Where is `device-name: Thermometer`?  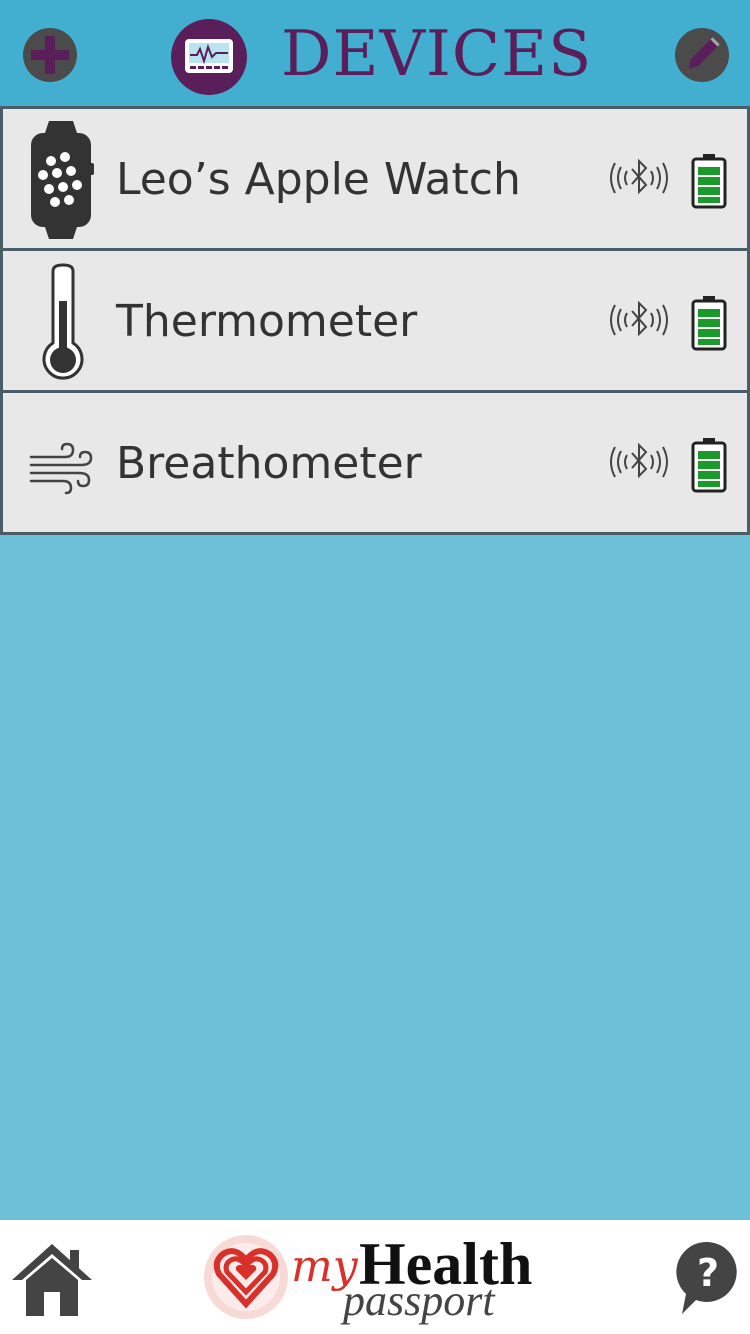 device-name: Thermometer is located at coordinates (267, 321).